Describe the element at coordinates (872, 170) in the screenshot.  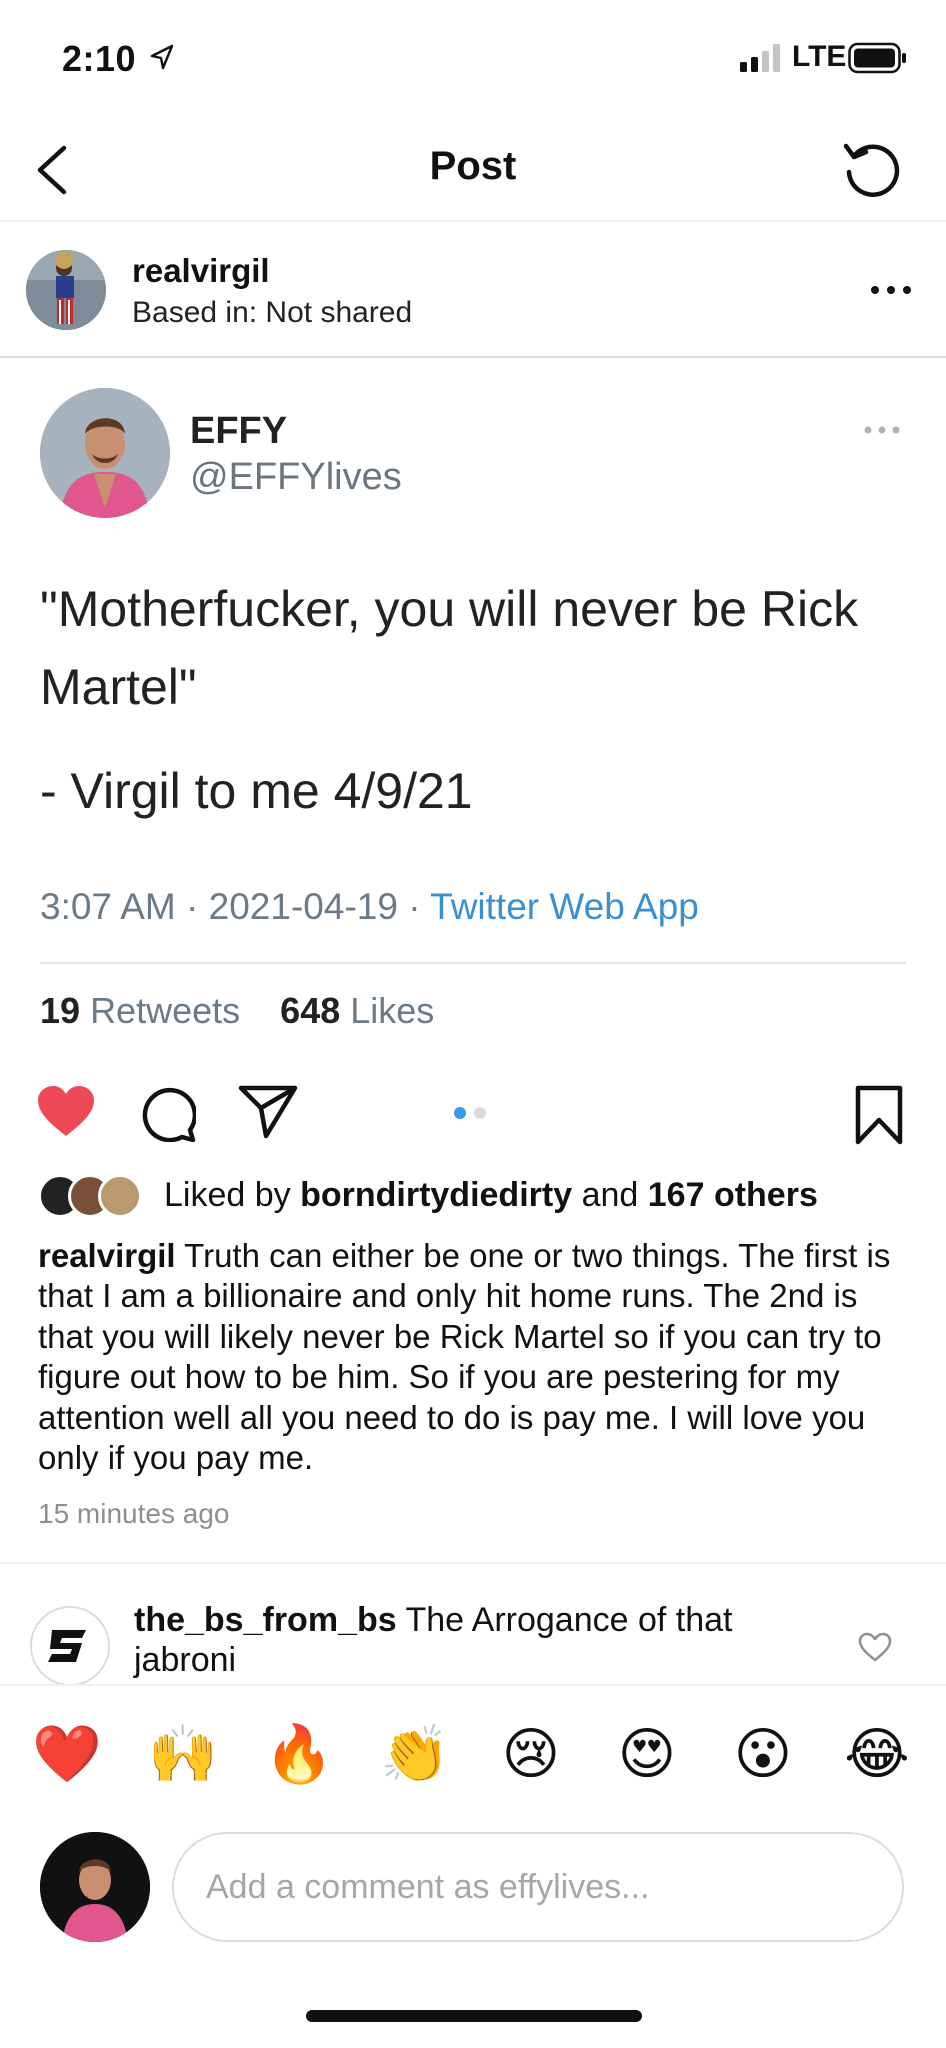
I see `refresh-icon` at that location.